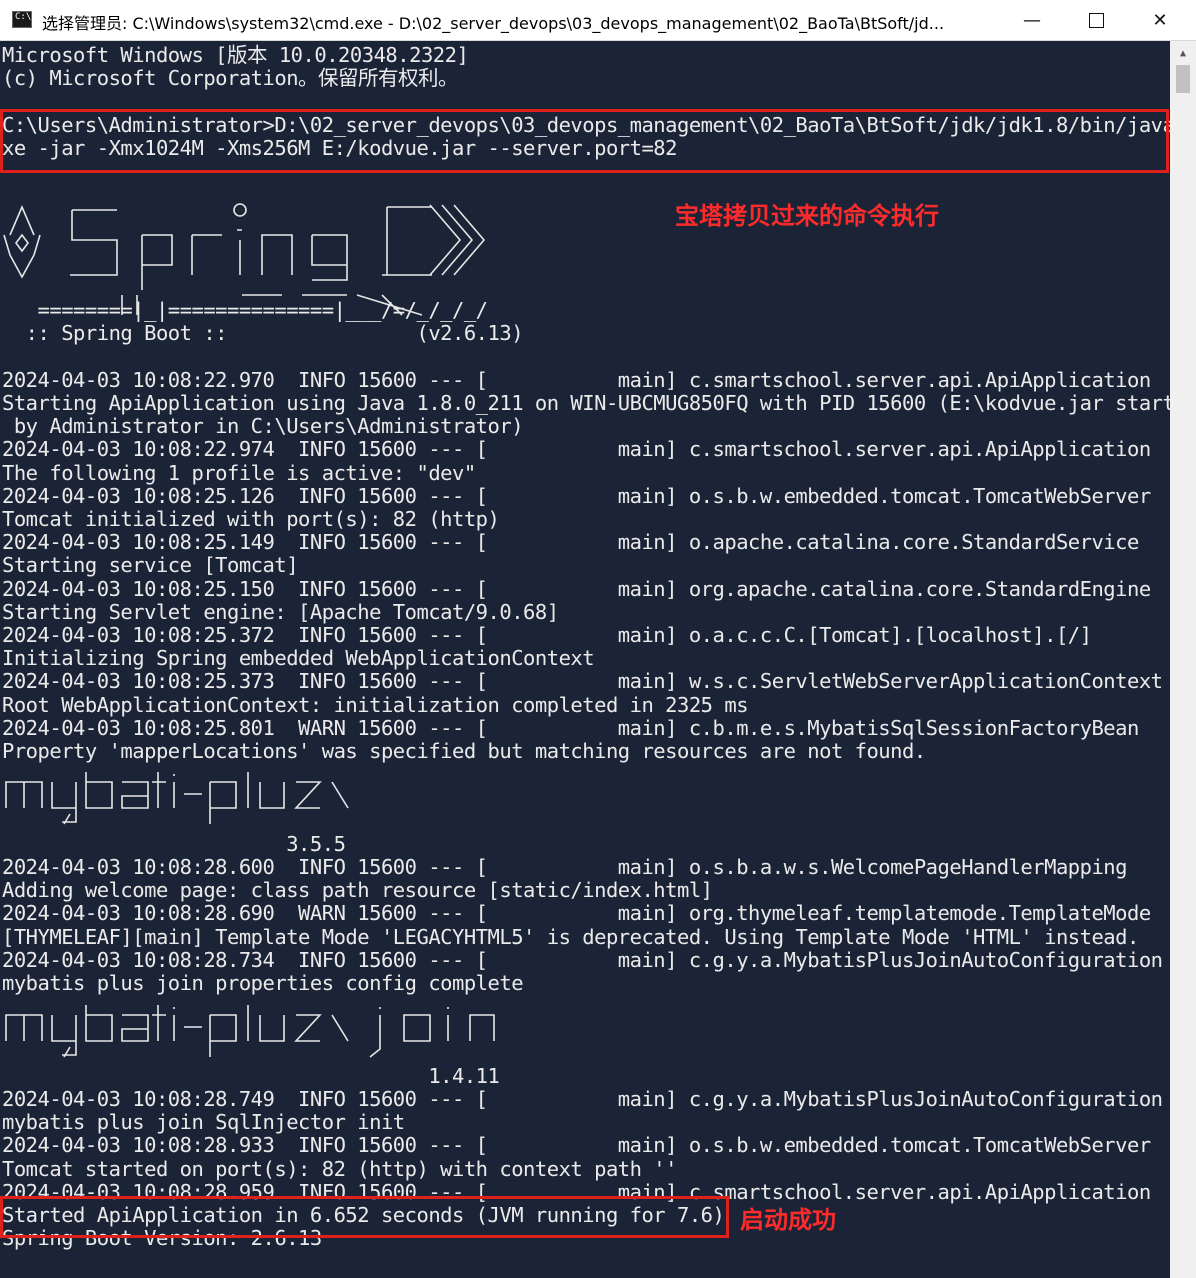  I want to click on minimize-button: —, so click(1032, 20).